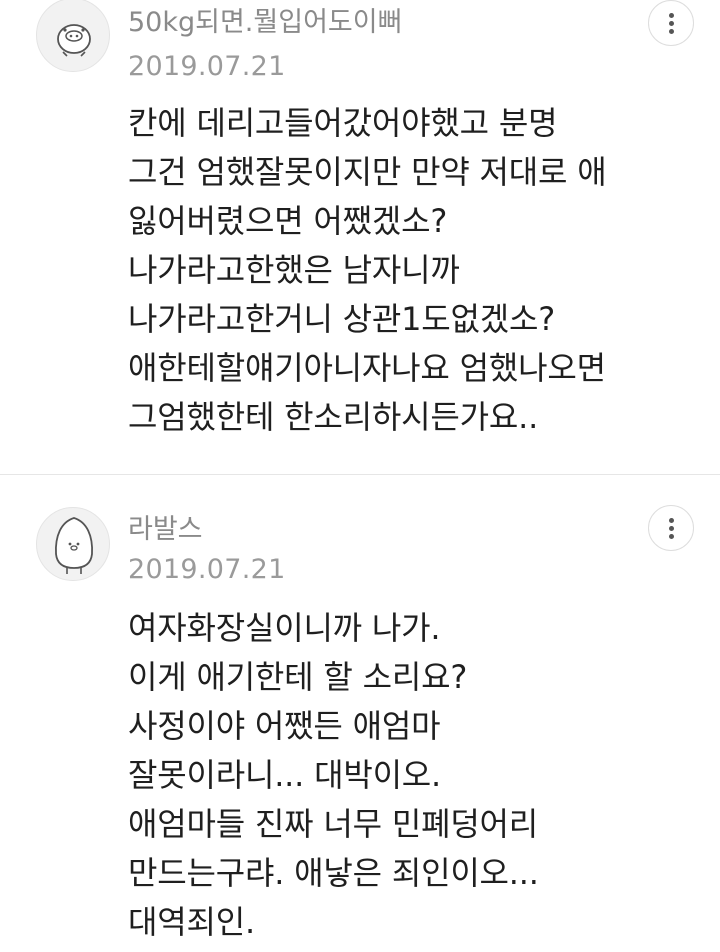 Image resolution: width=720 pixels, height=952 pixels. Describe the element at coordinates (298, 677) in the screenshot. I see `comment-text-line: 이게 애기한테 할 소리요?` at that location.